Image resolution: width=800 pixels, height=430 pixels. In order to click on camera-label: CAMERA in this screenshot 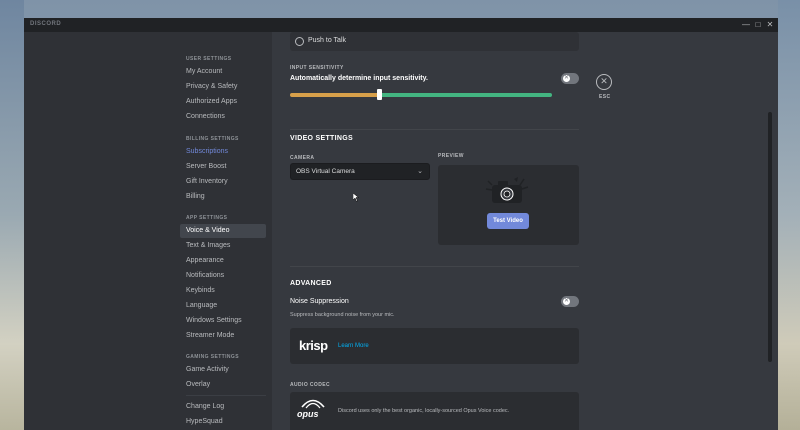, I will do `click(302, 158)`.